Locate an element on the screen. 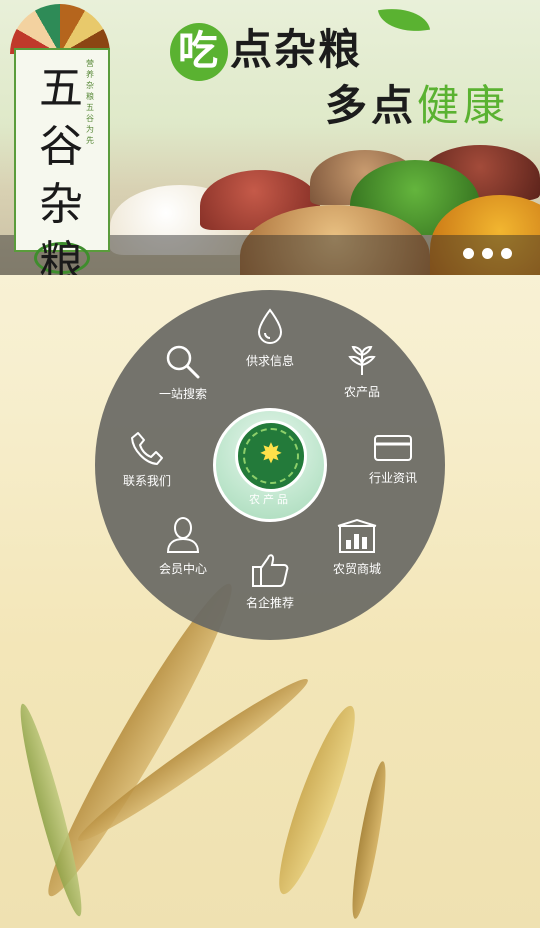 The image size is (540, 928). thumbs-up-icon is located at coordinates (270, 570).